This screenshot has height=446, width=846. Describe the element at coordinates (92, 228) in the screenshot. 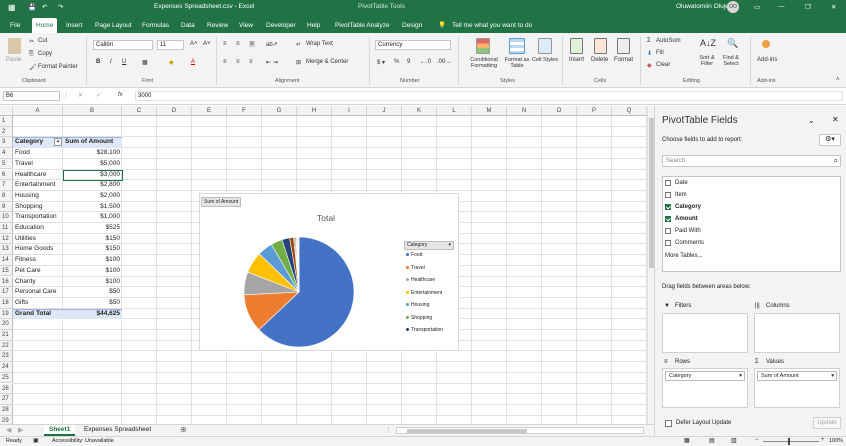

I see `pivot-row-value: $525` at that location.